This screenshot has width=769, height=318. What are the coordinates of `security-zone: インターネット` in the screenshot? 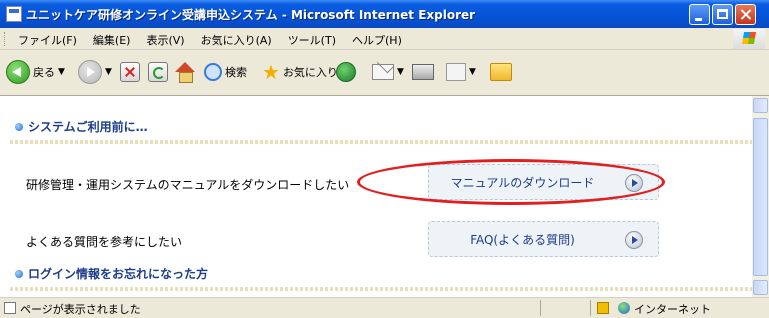 It's located at (672, 309).